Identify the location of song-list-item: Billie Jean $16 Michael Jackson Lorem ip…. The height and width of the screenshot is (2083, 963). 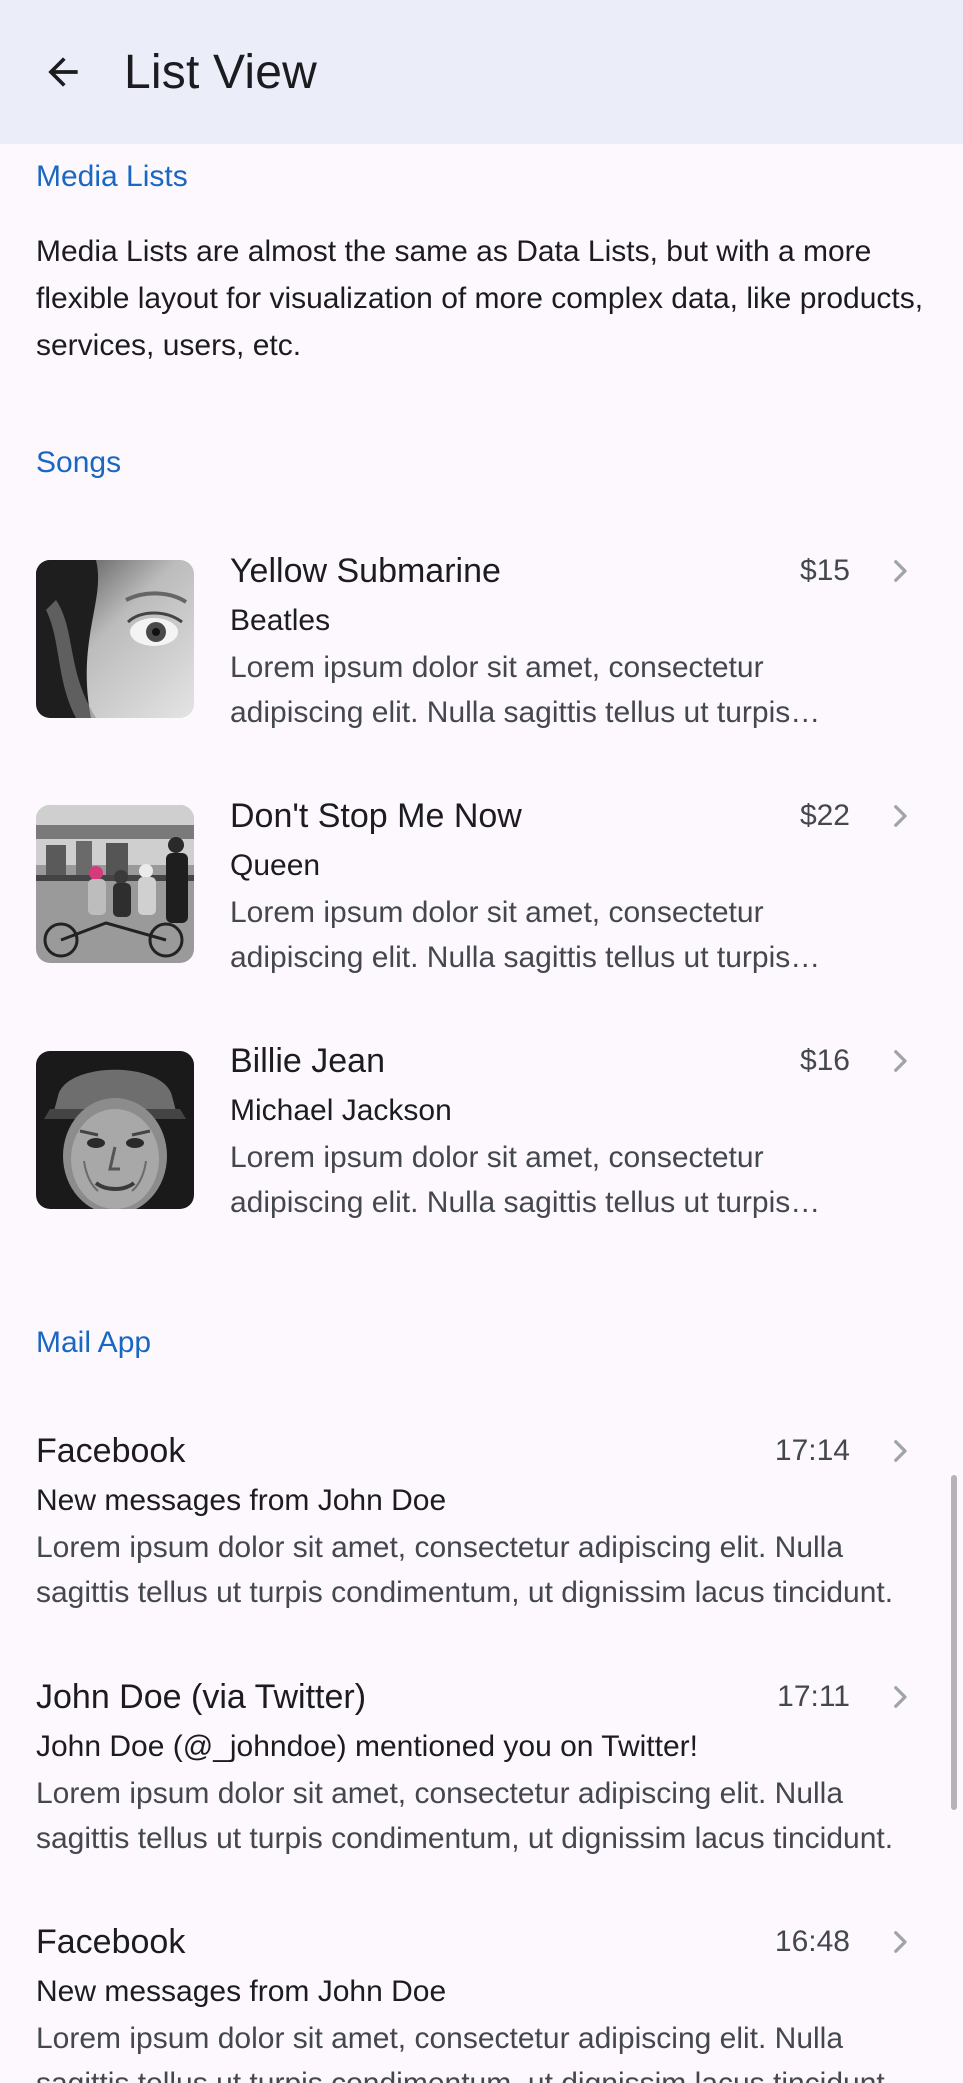
(481, 1142).